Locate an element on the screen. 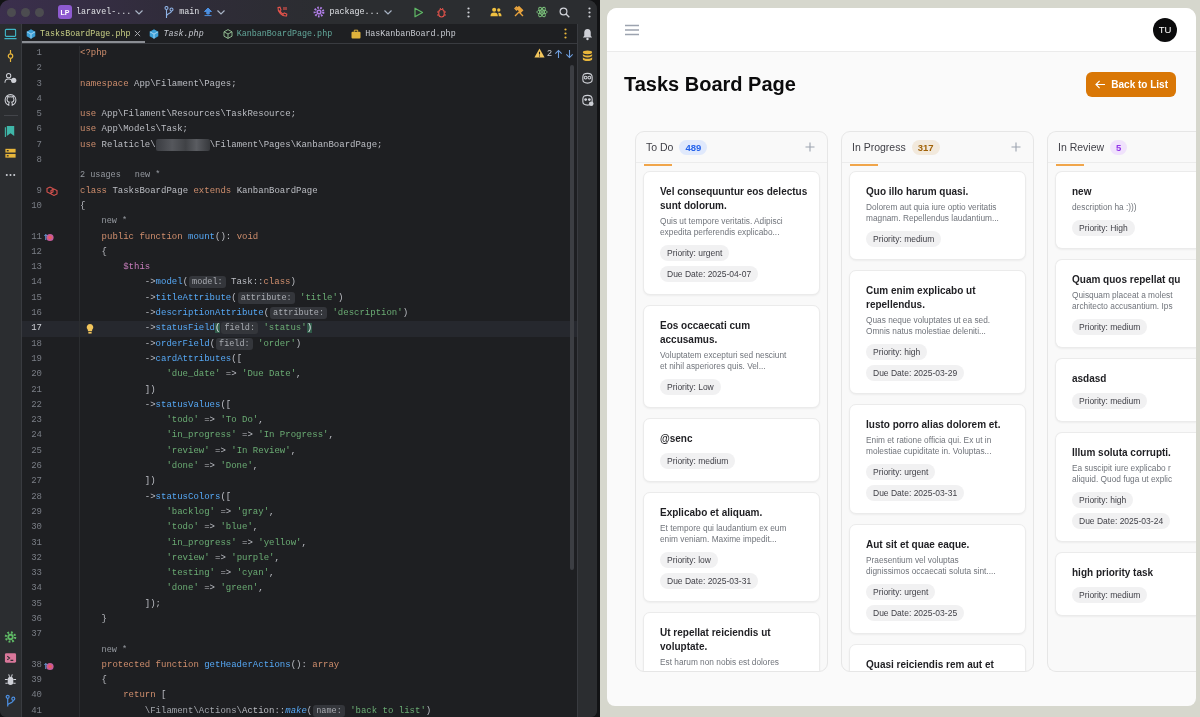  card-title: Explicabo et aliquam. is located at coordinates (711, 513).